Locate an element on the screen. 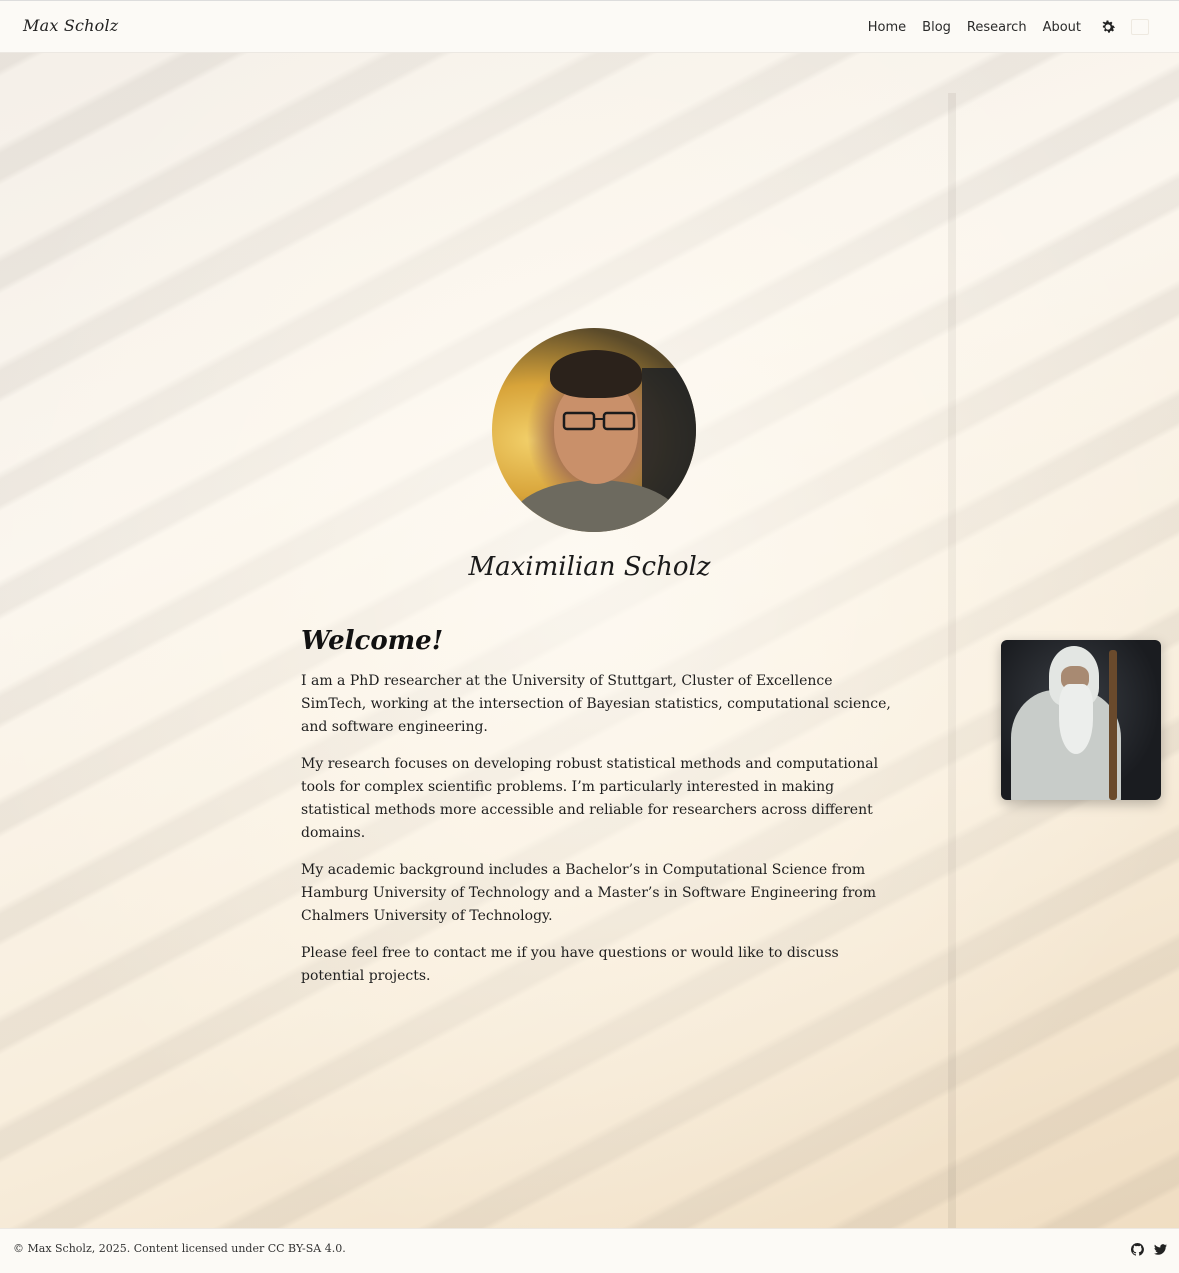  gear-icon is located at coordinates (1108, 27).